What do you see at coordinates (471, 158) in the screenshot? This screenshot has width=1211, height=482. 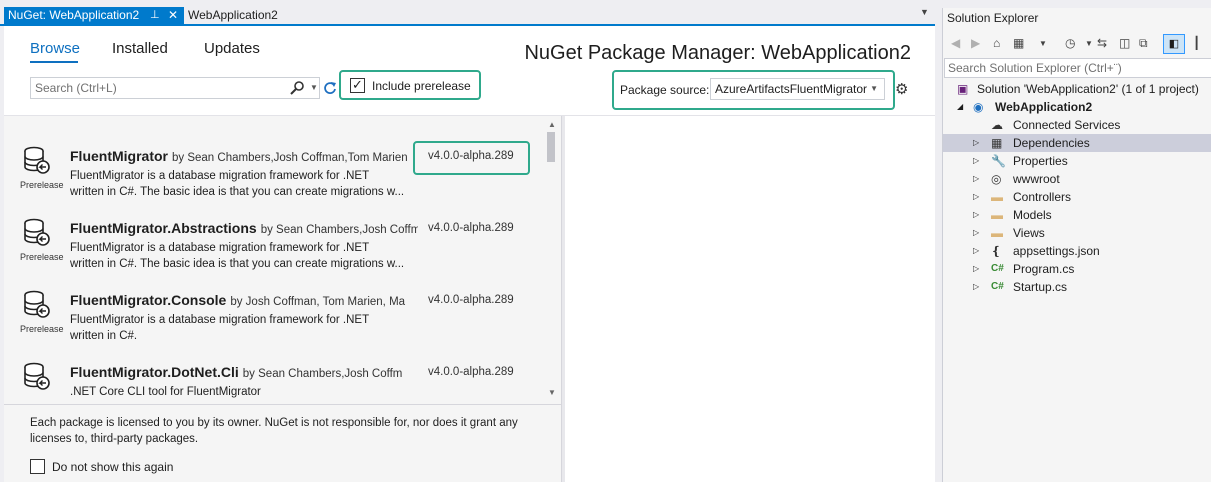 I see `version-highlight` at bounding box center [471, 158].